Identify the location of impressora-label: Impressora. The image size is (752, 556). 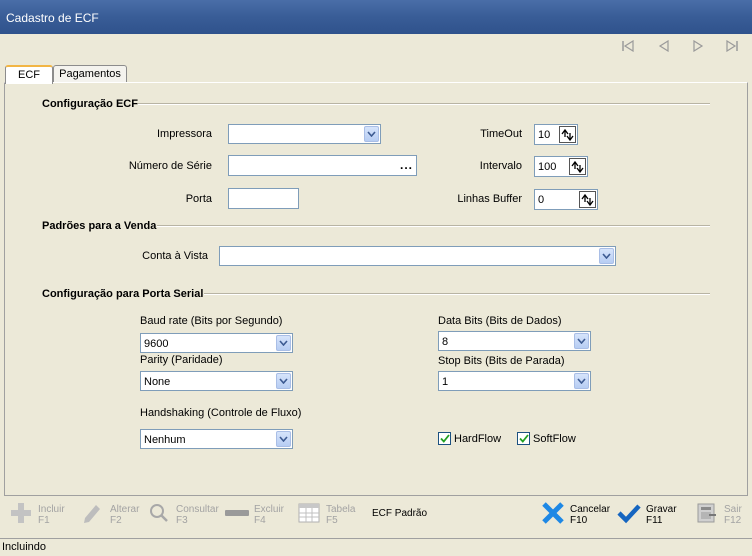
(184, 134).